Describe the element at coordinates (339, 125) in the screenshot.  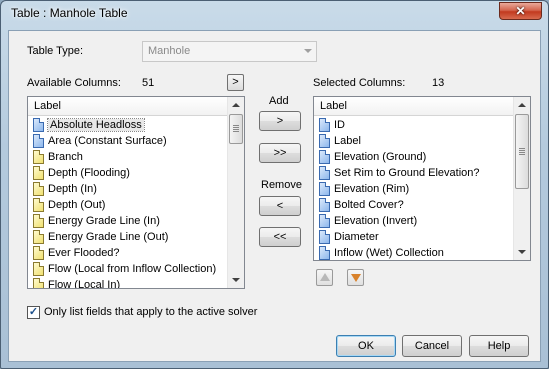
I see `list-item-label: ID` at that location.